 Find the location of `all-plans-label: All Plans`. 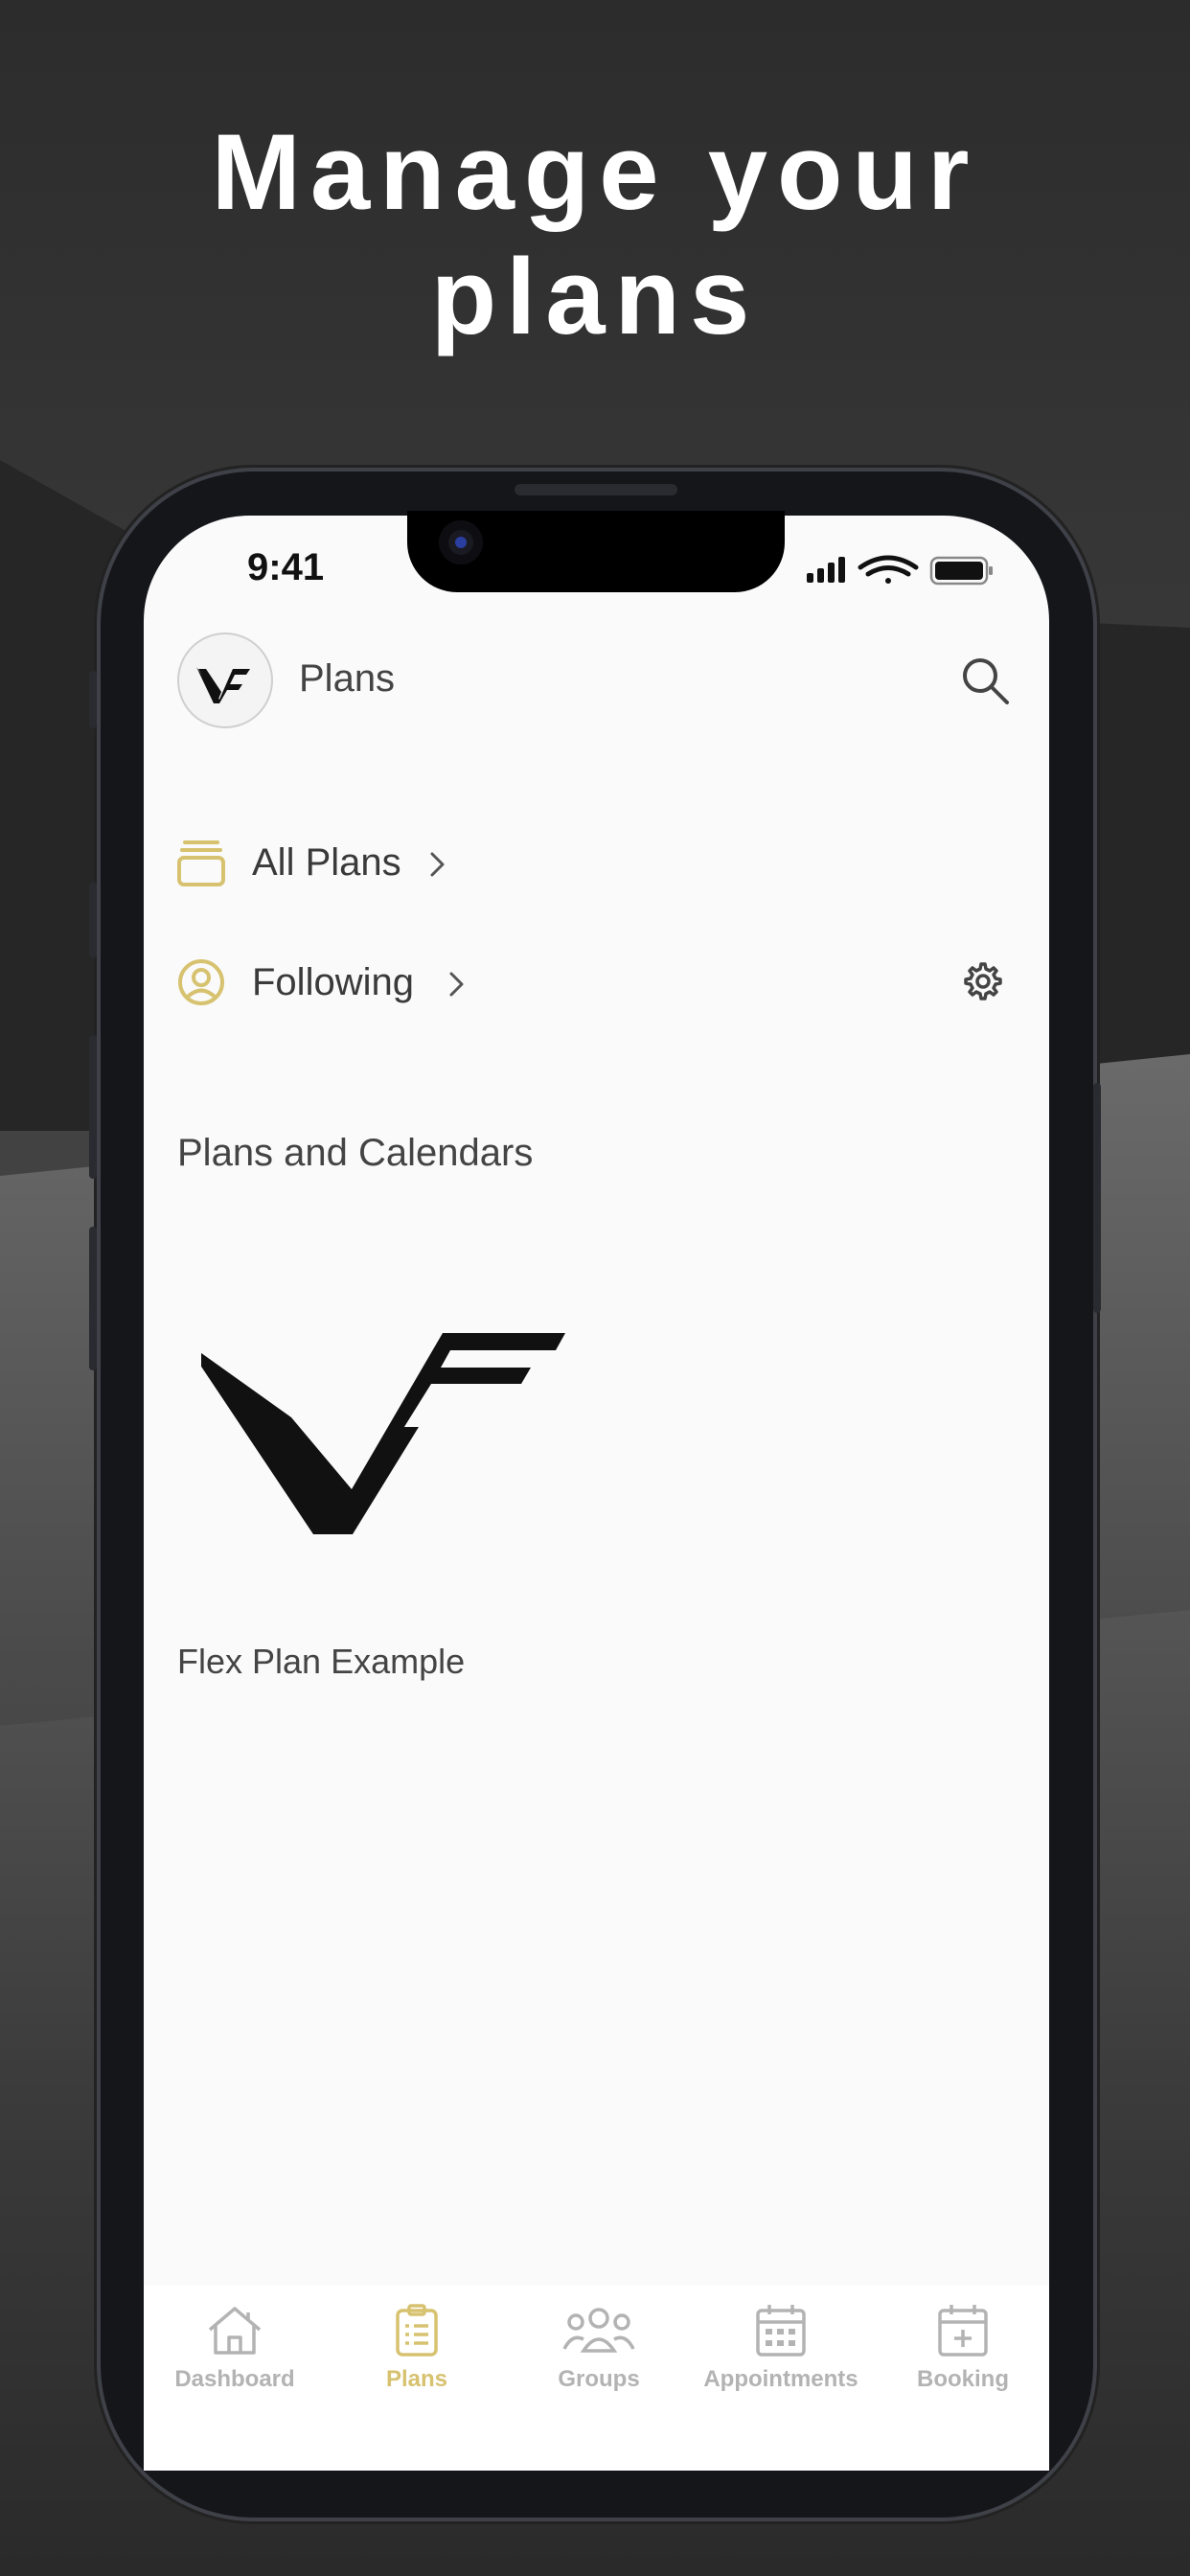

all-plans-label: All Plans is located at coordinates (326, 862).